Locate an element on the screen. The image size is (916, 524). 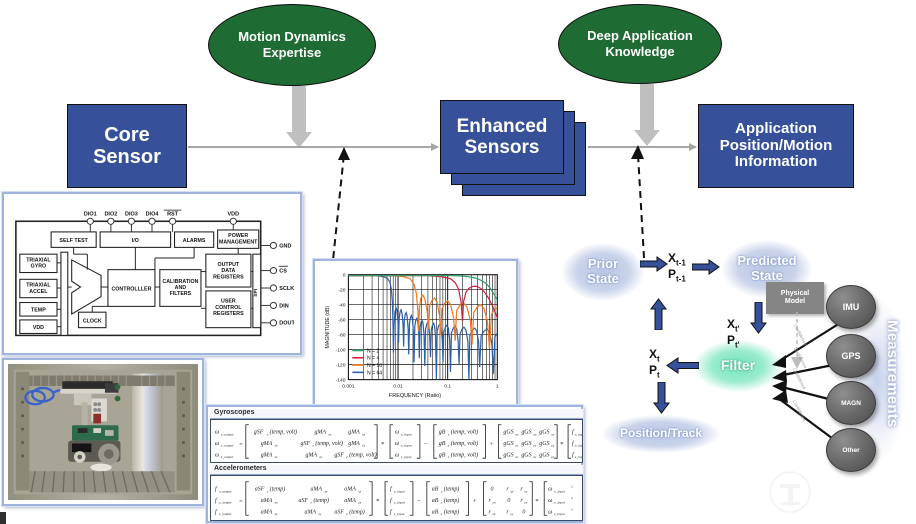
kalman-predicted-state-label: Predicted State is located at coordinates (767, 268).